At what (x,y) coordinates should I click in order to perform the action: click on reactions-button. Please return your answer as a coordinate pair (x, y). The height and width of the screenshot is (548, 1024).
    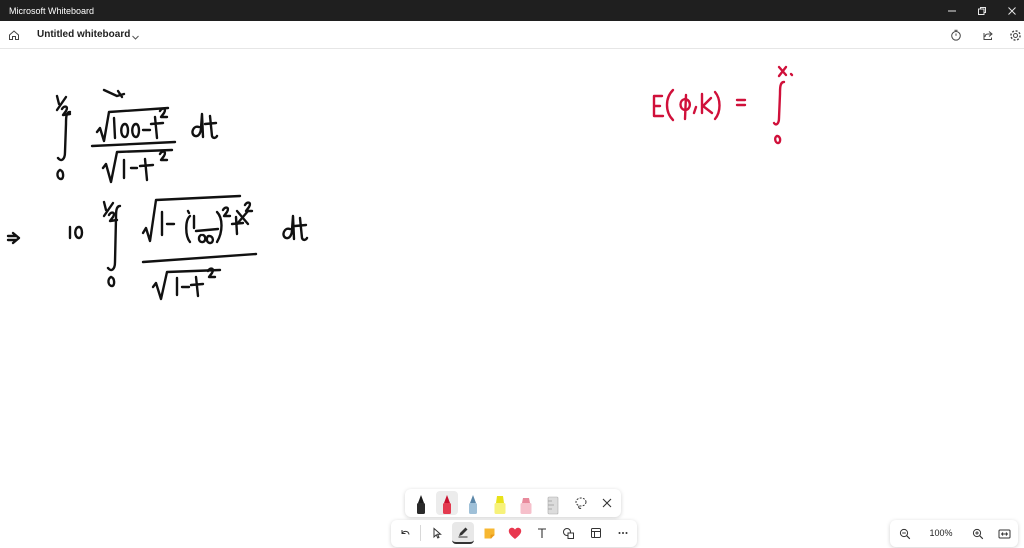
    Looking at the image, I should click on (515, 533).